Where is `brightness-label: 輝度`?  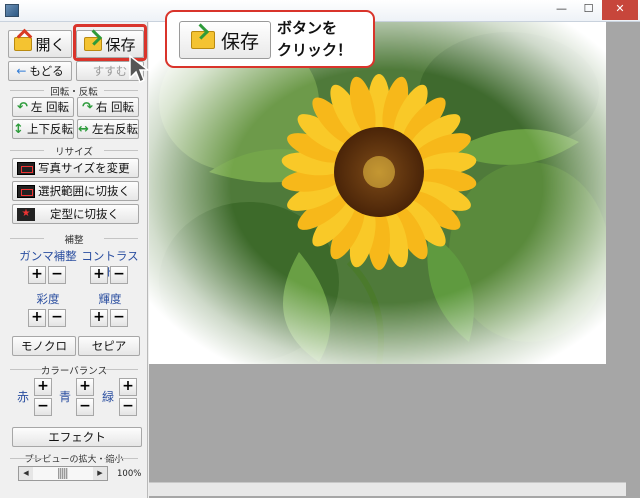 brightness-label: 輝度 is located at coordinates (110, 299).